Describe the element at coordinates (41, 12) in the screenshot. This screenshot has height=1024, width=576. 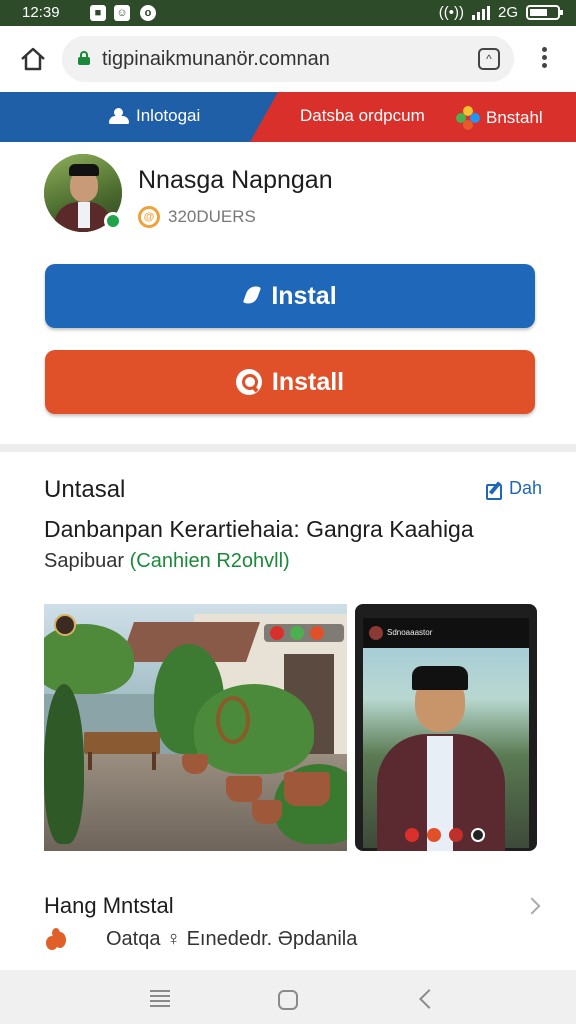
I see `status-time: 12:39` at that location.